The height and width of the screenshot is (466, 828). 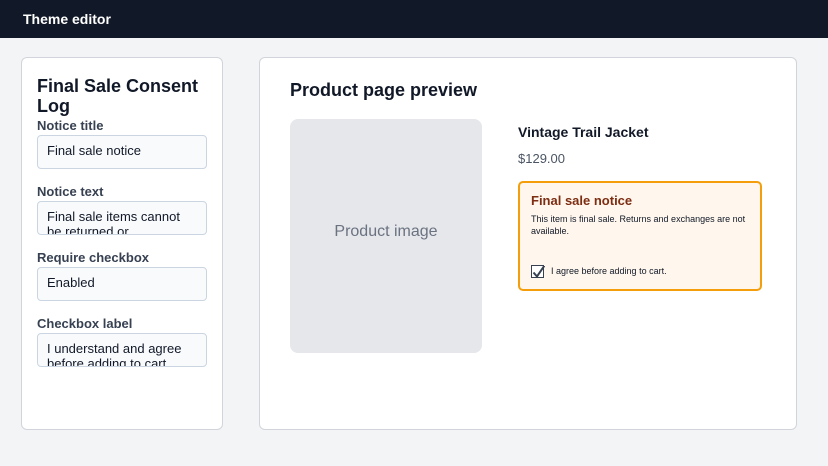 What do you see at coordinates (541, 158) in the screenshot?
I see `product-price: $129.00` at bounding box center [541, 158].